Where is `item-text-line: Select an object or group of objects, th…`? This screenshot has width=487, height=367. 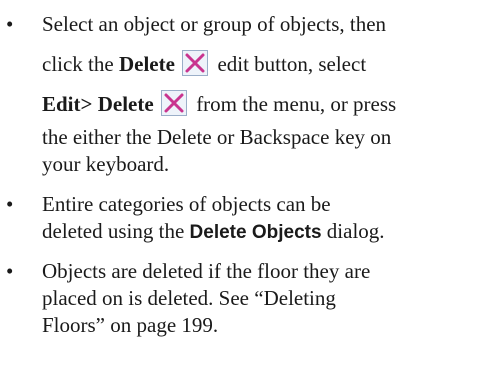 item-text-line: Select an object or group of objects, th… is located at coordinates (214, 24).